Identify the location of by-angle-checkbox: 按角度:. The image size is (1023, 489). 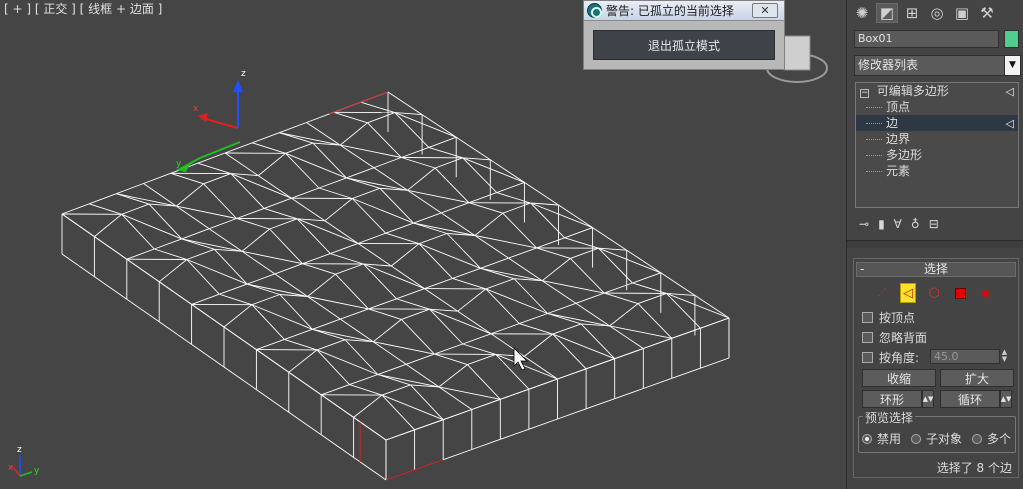
(890, 357).